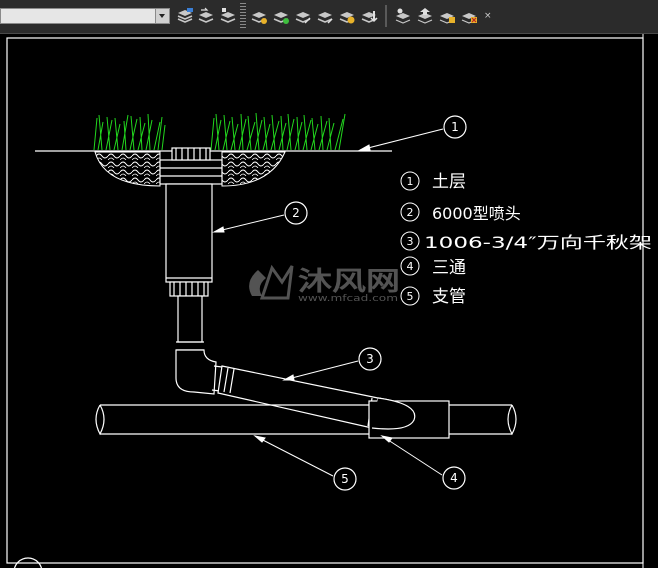 This screenshot has width=658, height=568. I want to click on match-layer-icon, so click(259, 16).